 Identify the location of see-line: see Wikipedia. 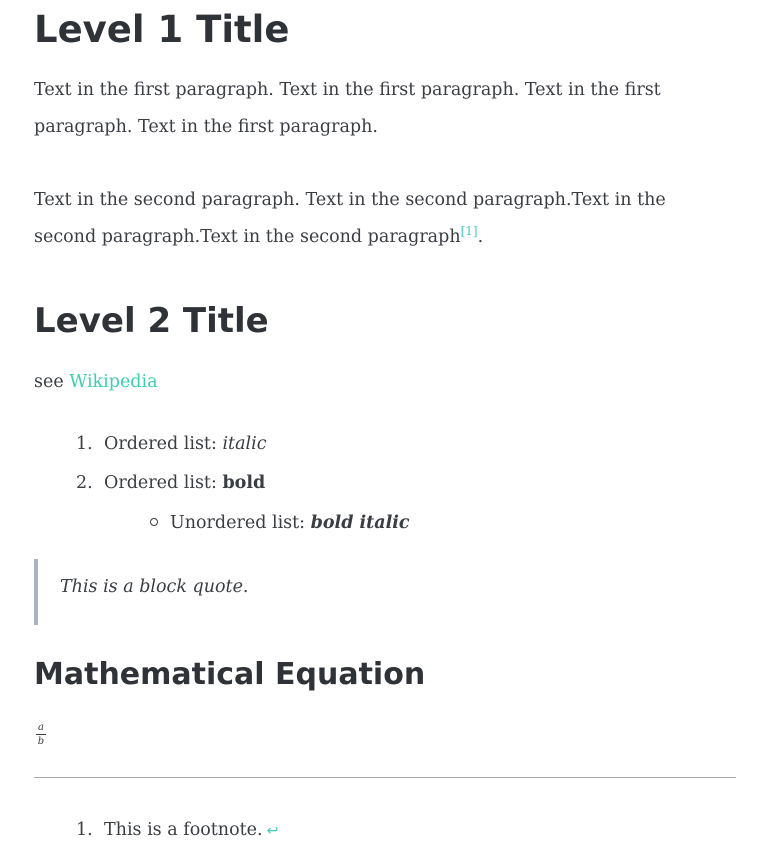
(374, 382).